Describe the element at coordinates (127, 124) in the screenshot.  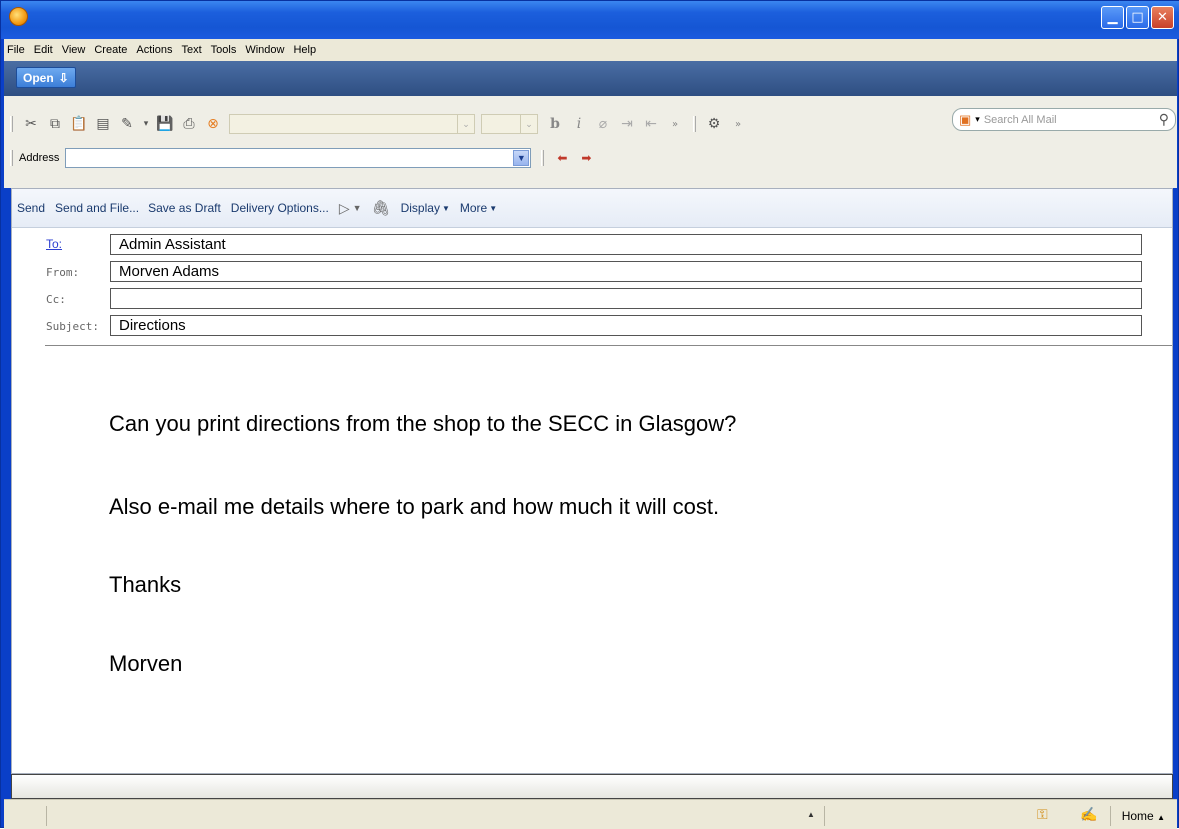
I see `new-icon: ✎` at that location.